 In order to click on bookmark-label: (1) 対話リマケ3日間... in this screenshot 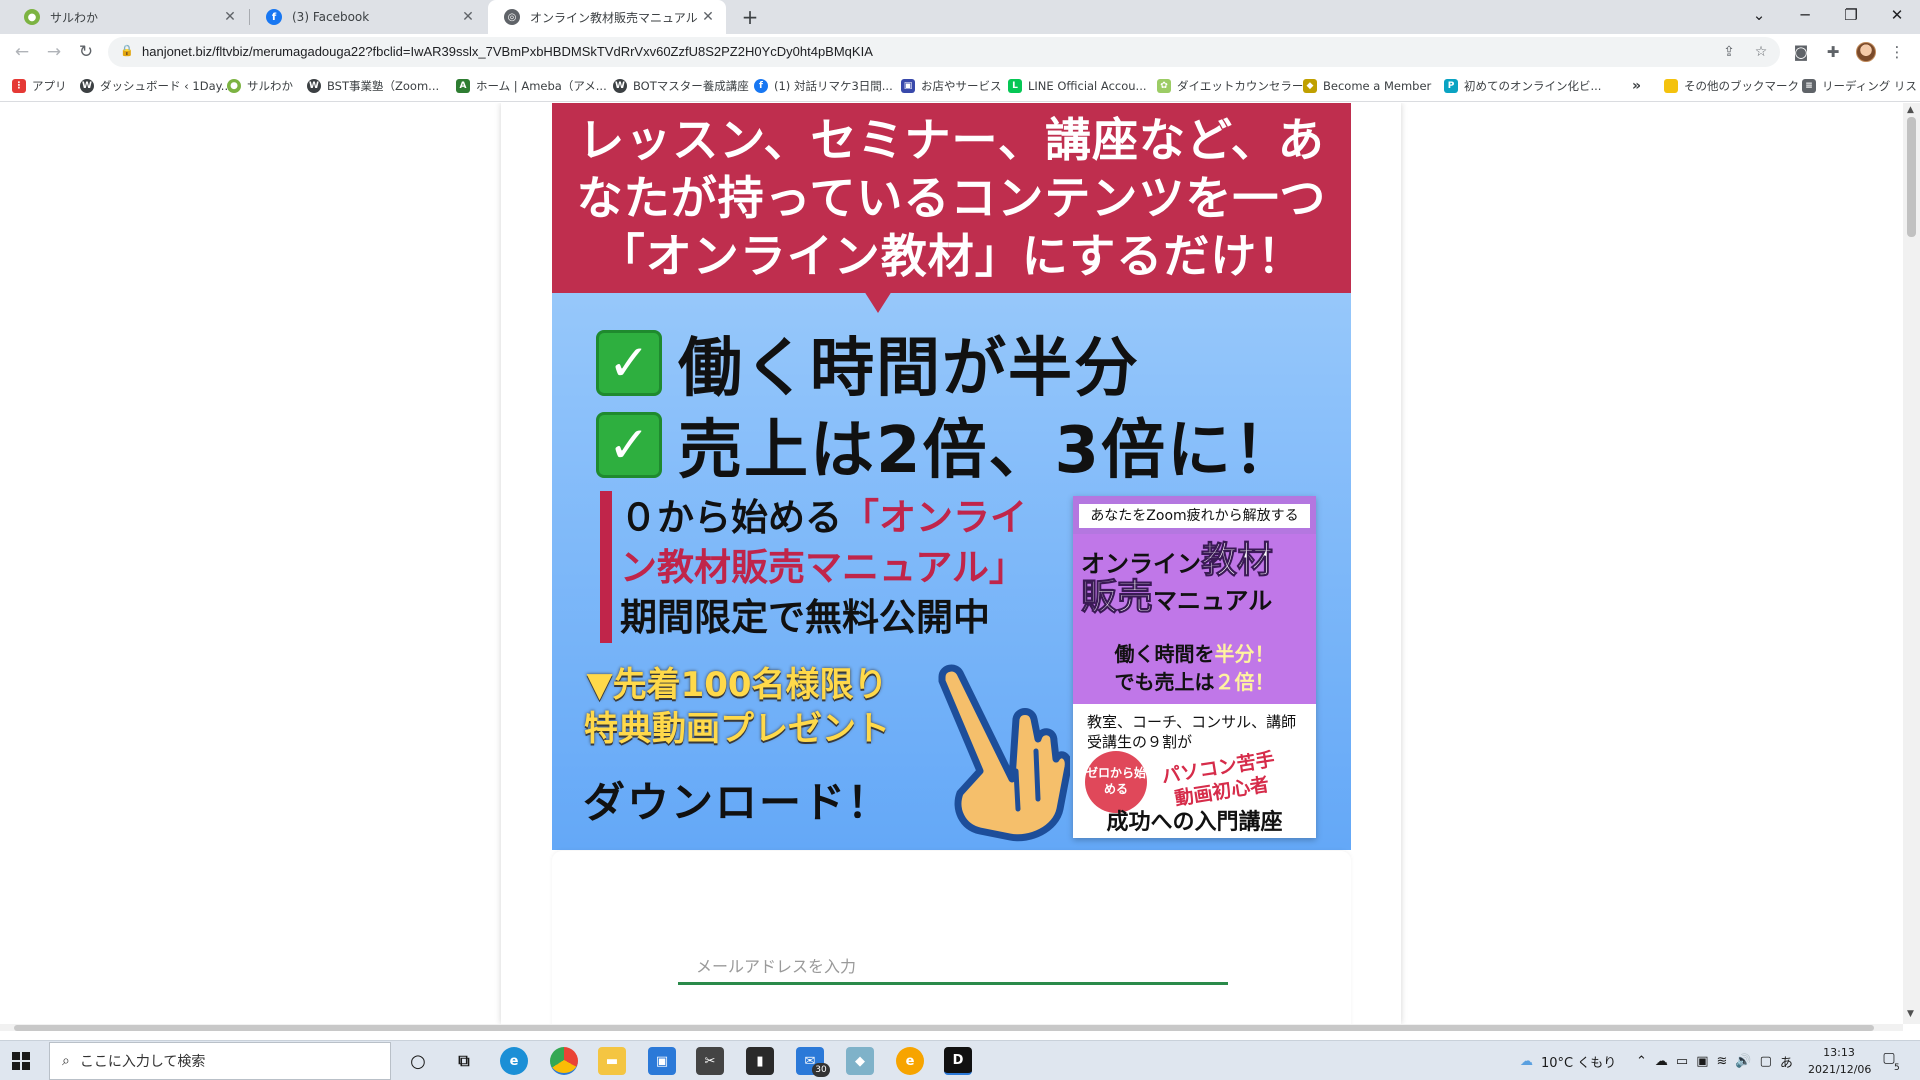, I will do `click(833, 86)`.